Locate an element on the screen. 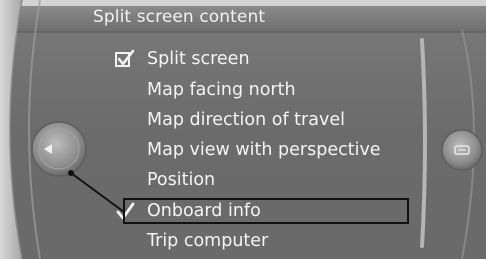 This screenshot has width=486, height=259. page-title: Split screen content is located at coordinates (179, 17).